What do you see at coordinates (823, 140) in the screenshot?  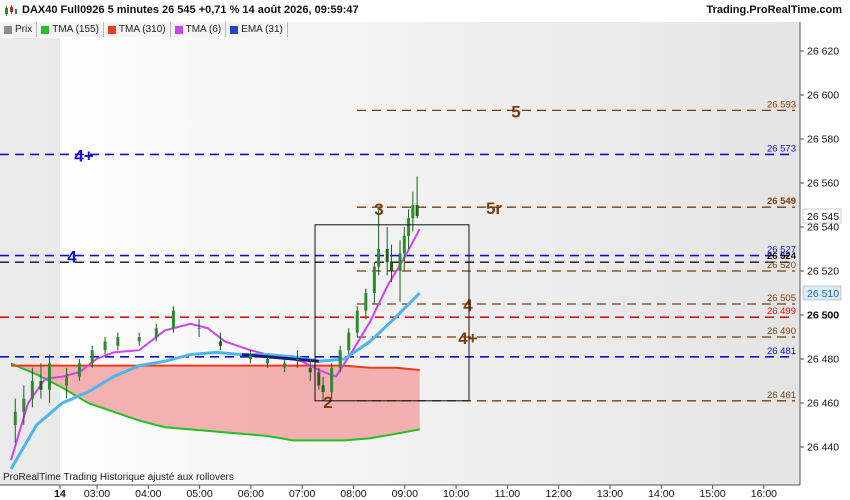 I see `y-tick-label: 26 580` at bounding box center [823, 140].